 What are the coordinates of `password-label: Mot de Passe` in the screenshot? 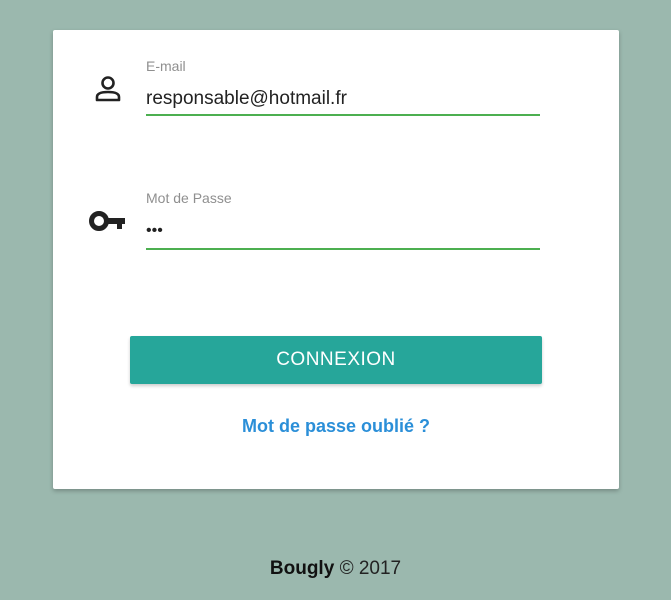 It's located at (189, 198).